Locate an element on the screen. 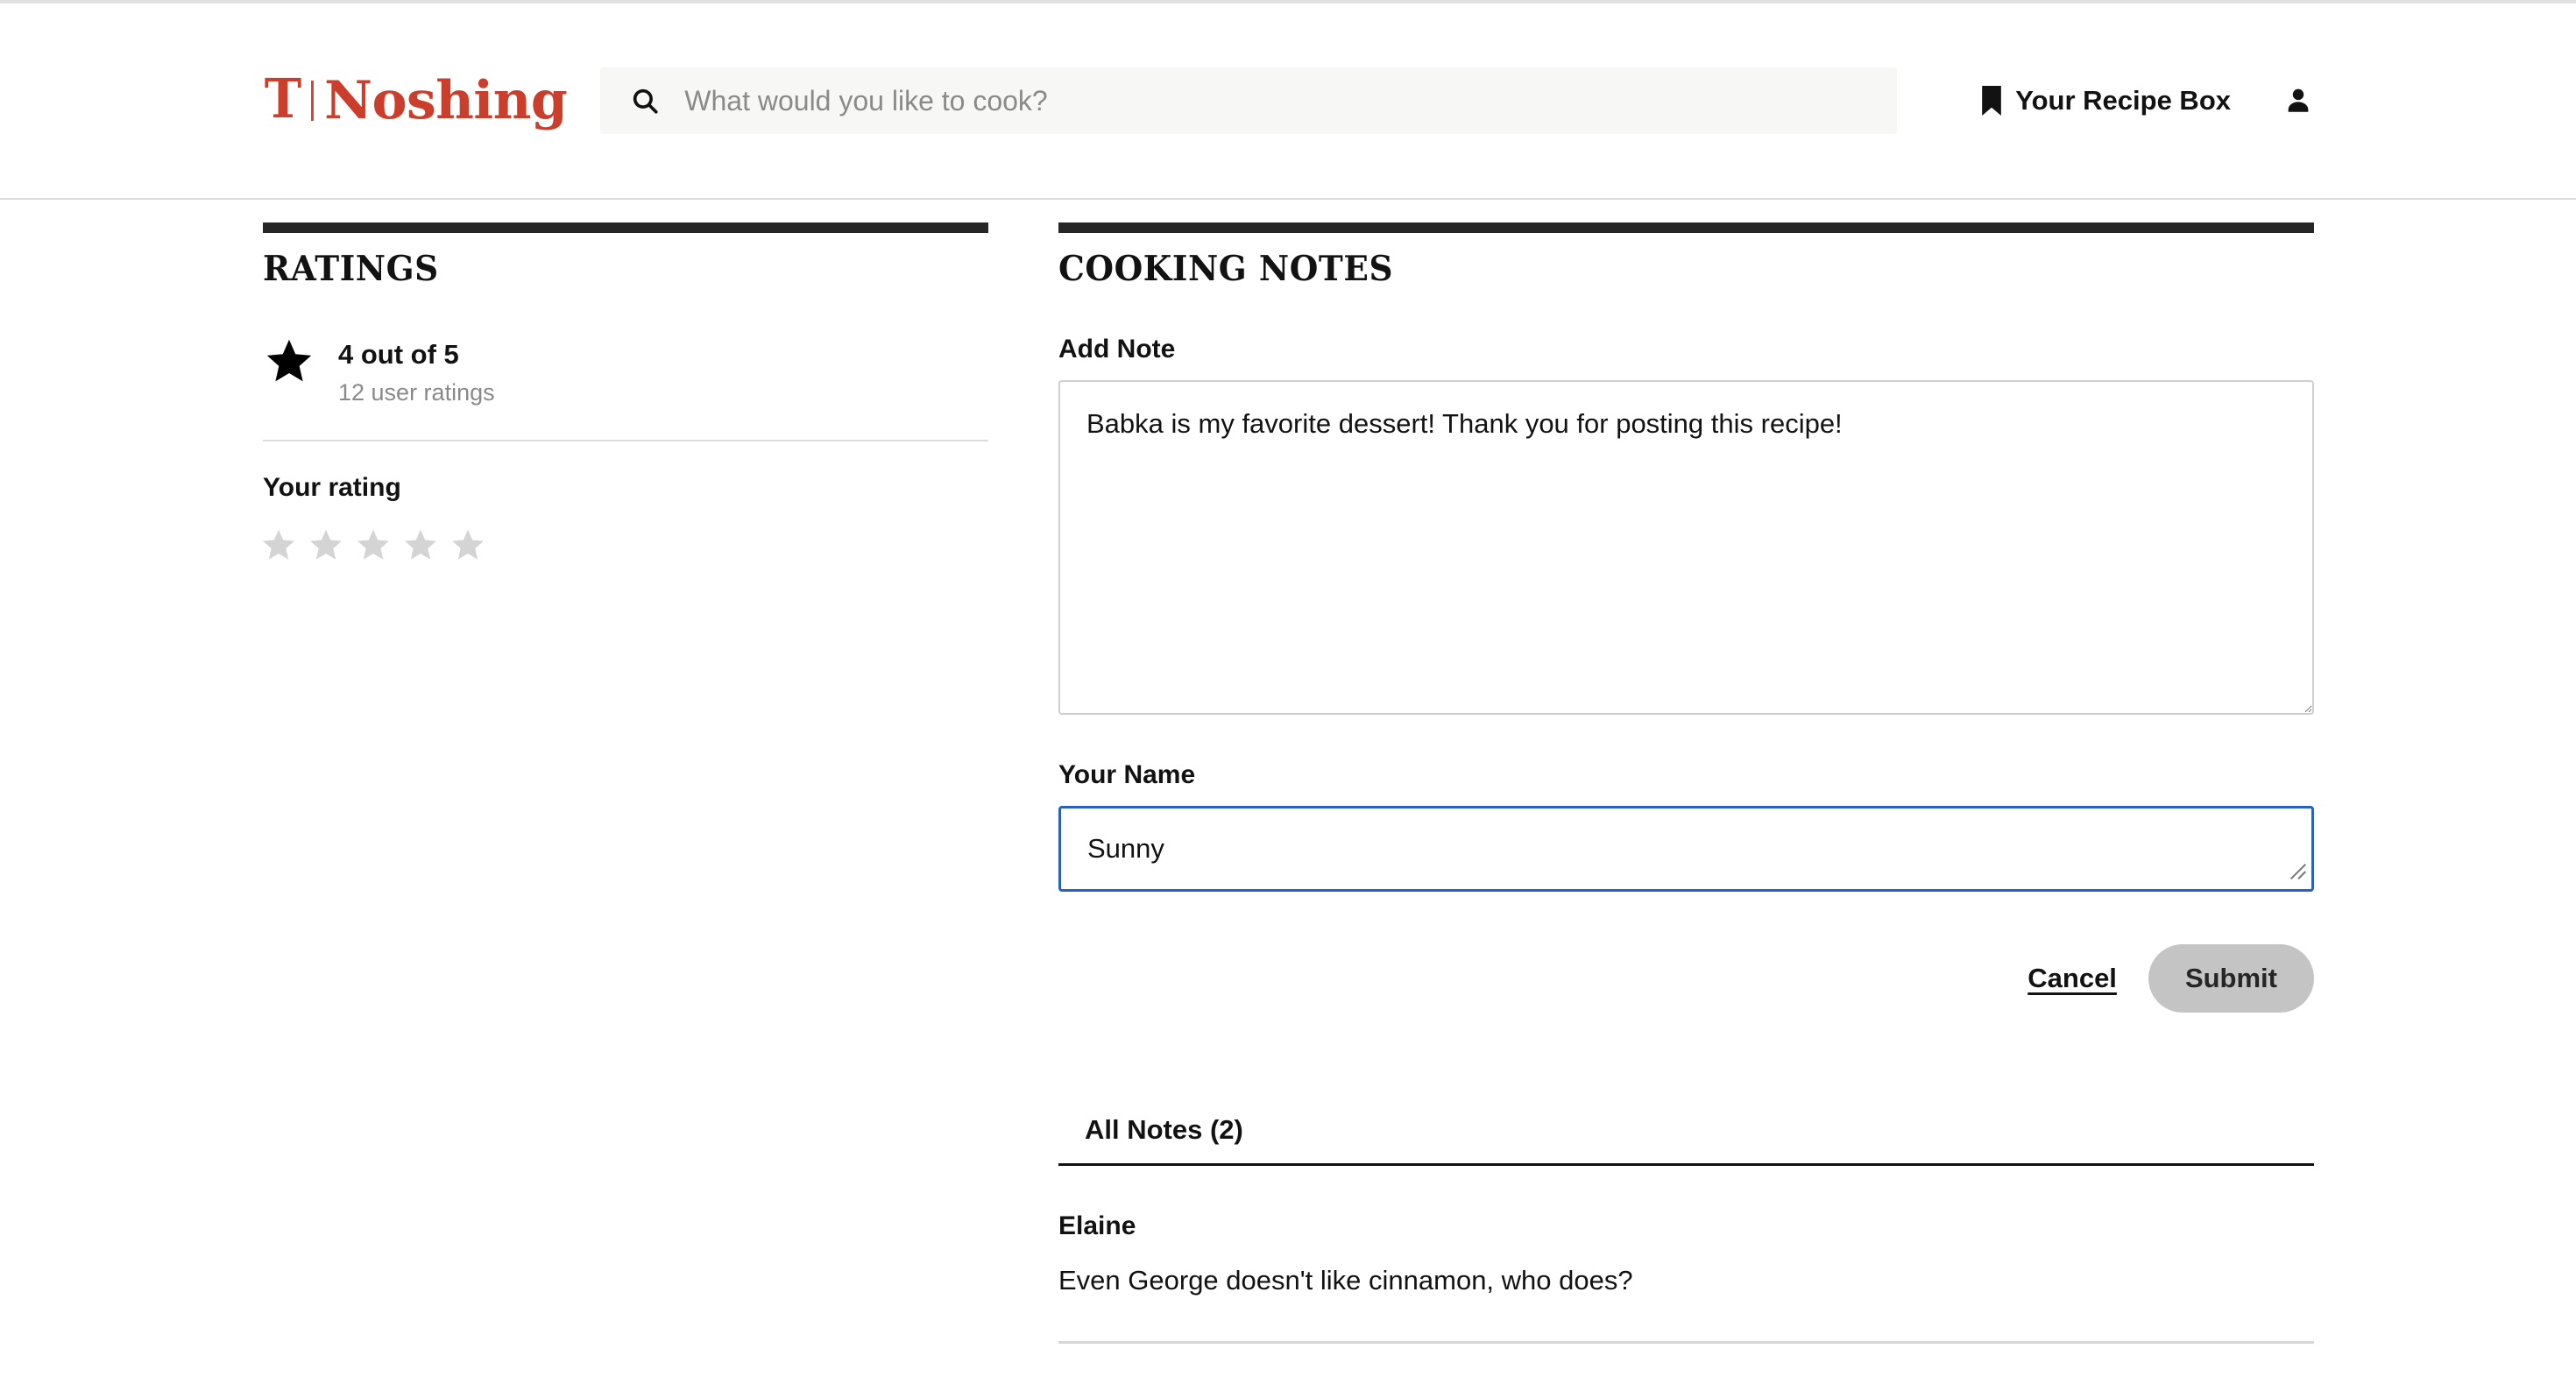 The height and width of the screenshot is (1391, 2576). site-logo: T Noshing is located at coordinates (415, 99).